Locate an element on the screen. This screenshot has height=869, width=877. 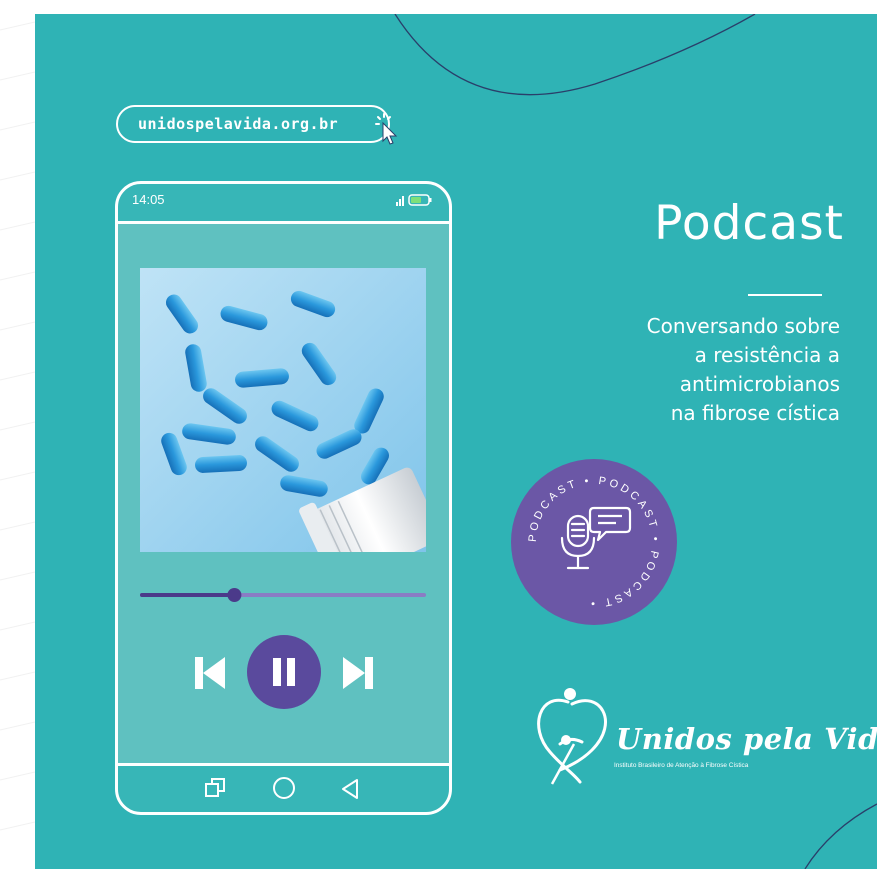
status-icons is located at coordinates (414, 200).